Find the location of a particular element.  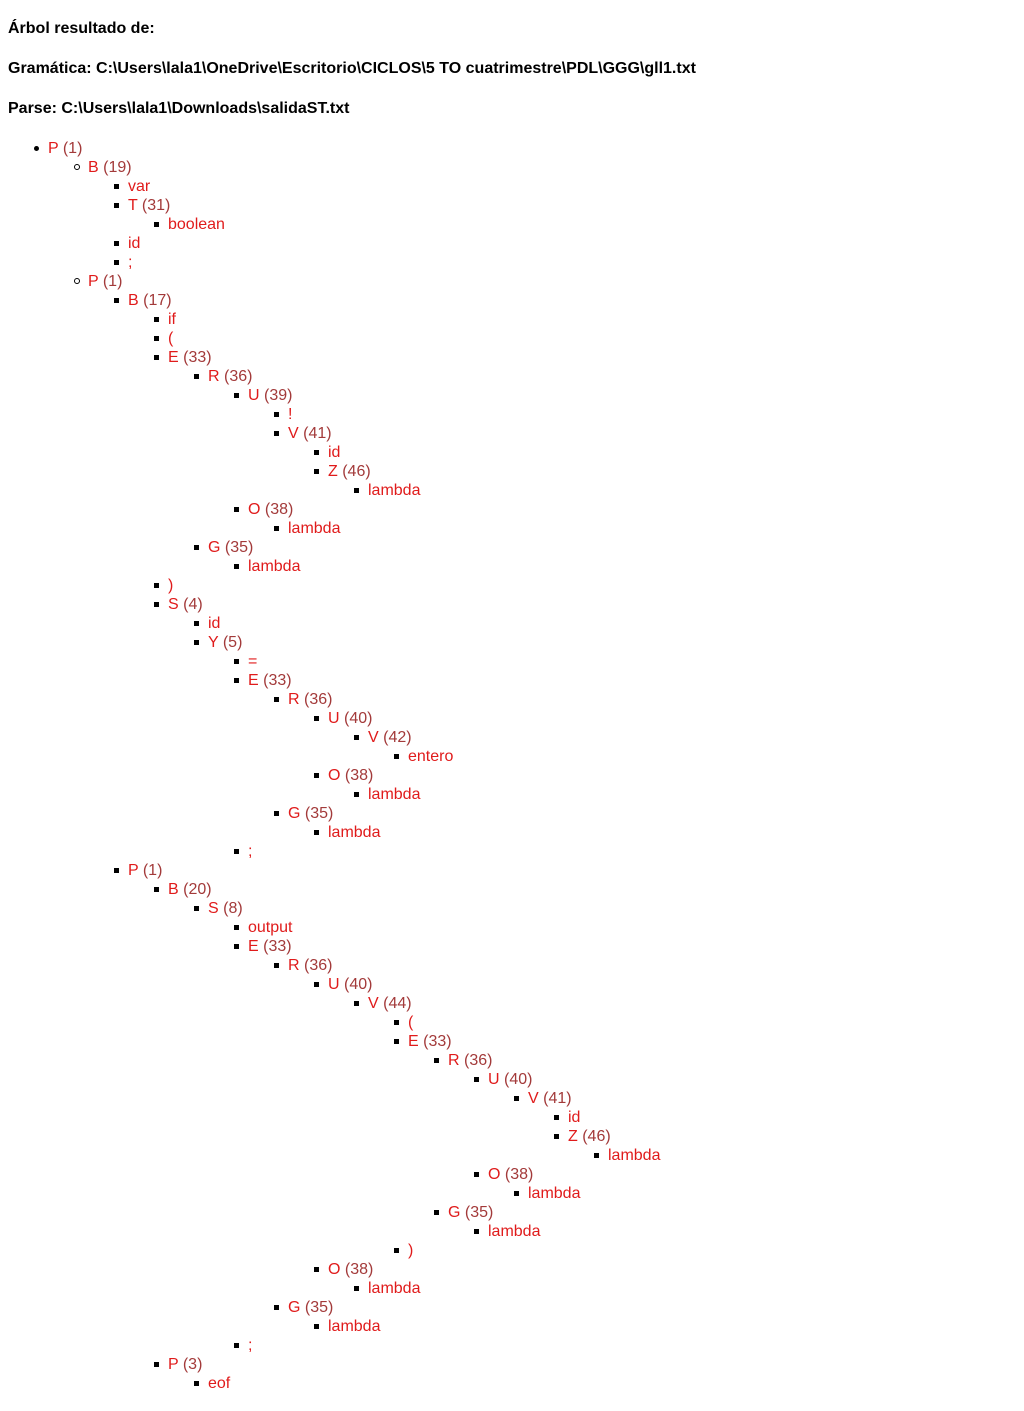

node-label: eof is located at coordinates (219, 1383).